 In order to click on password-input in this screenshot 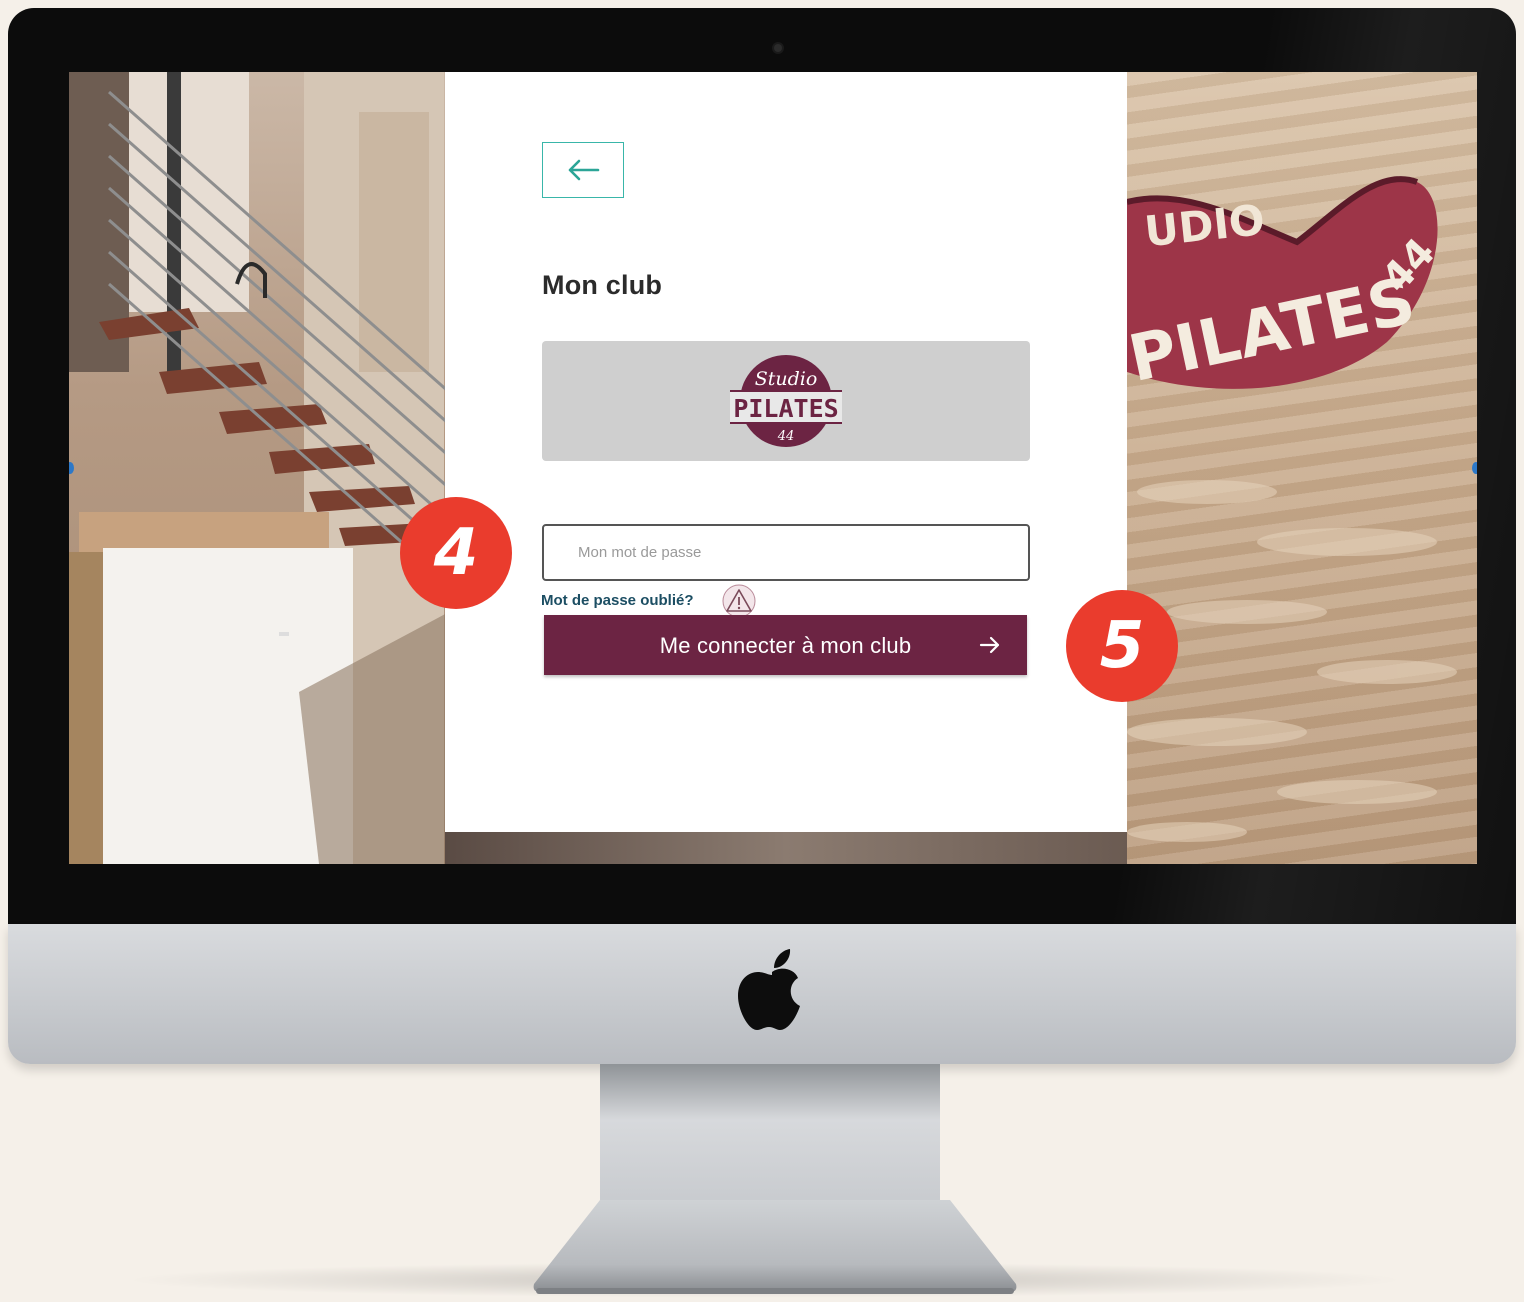, I will do `click(786, 552)`.